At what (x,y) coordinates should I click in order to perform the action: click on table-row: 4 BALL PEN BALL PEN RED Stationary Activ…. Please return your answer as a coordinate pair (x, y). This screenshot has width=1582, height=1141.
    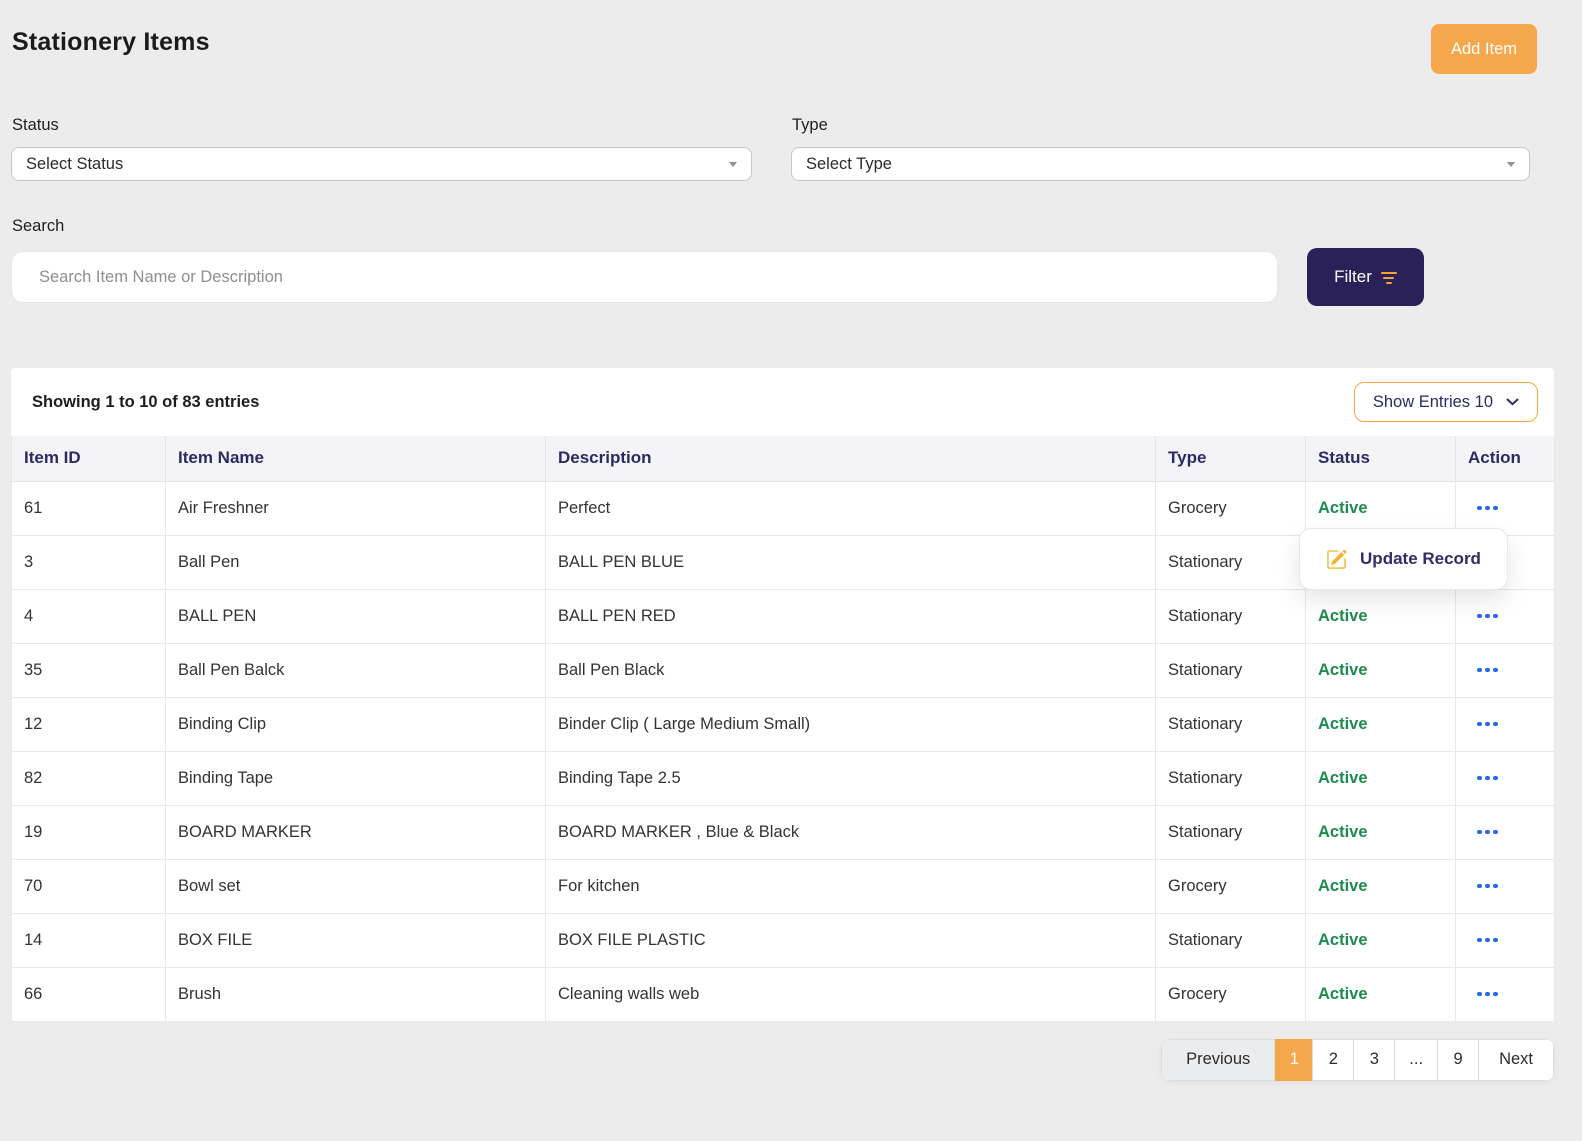
    Looking at the image, I should click on (783, 616).